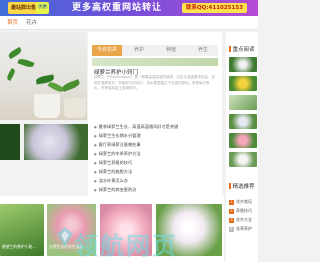 This screenshot has width=320, height=262. What do you see at coordinates (129, 23) in the screenshot?
I see `main-nav: 首页 花卉` at bounding box center [129, 23].